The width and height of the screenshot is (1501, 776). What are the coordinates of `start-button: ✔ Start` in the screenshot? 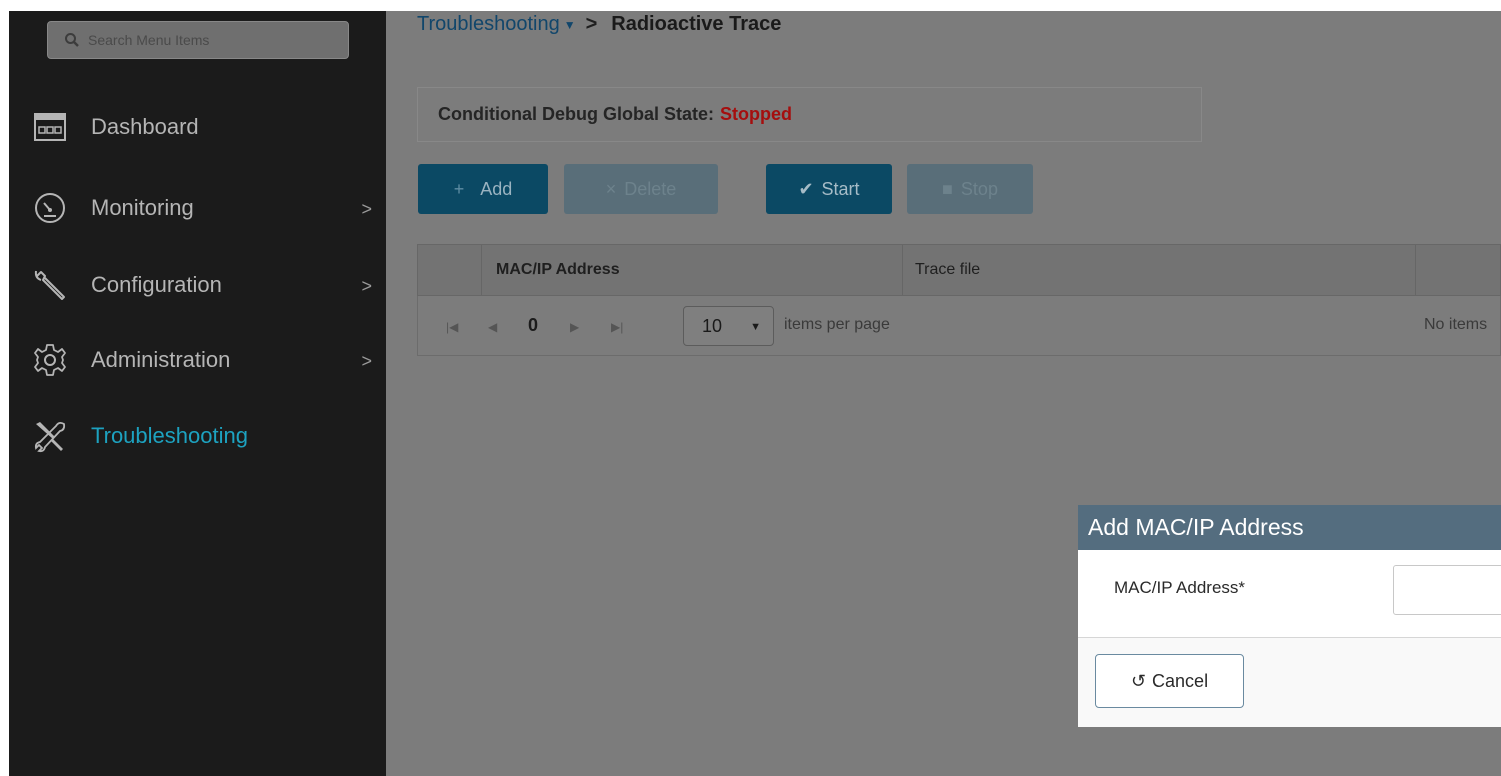 It's located at (829, 189).